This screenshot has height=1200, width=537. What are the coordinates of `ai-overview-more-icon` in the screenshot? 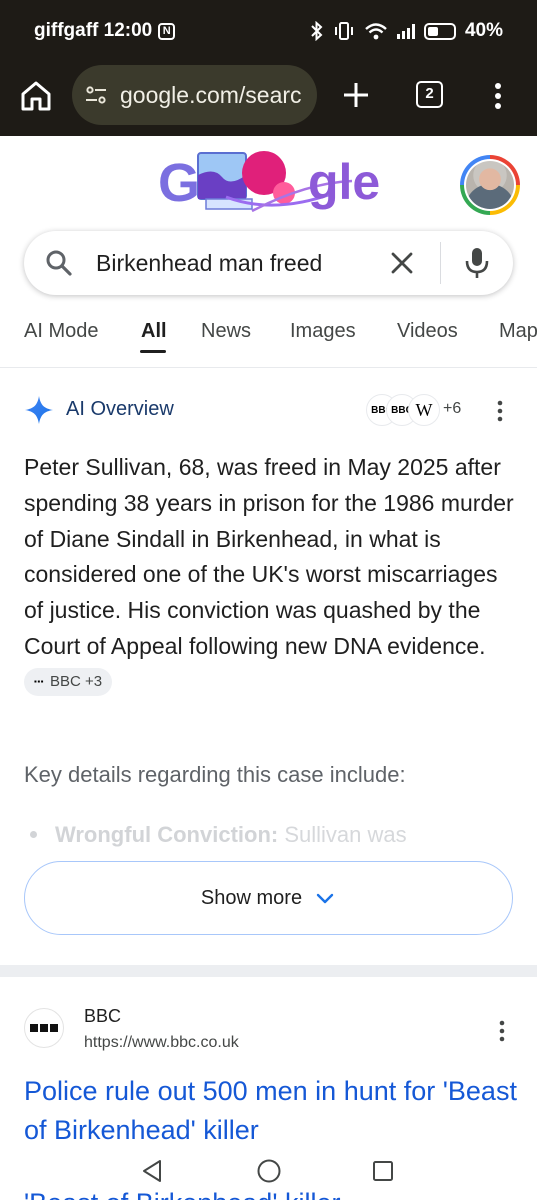 It's located at (500, 411).